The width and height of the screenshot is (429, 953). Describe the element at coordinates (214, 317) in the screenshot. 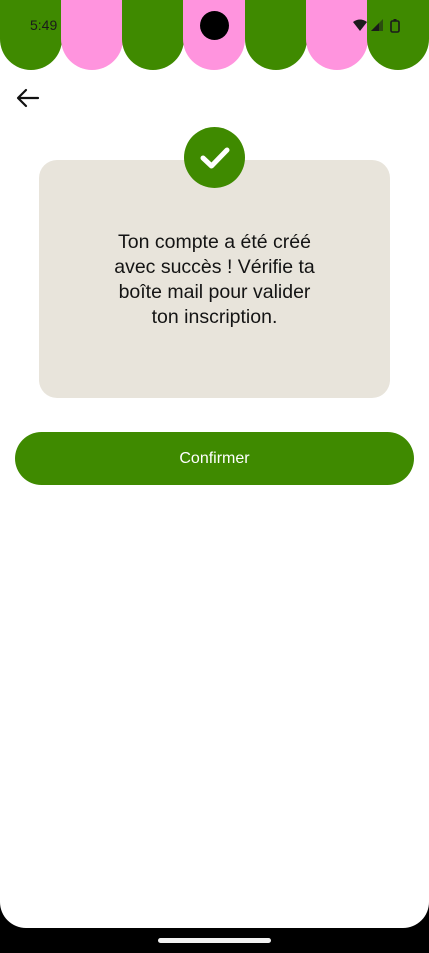

I see `message-line: ton inscription.` at that location.